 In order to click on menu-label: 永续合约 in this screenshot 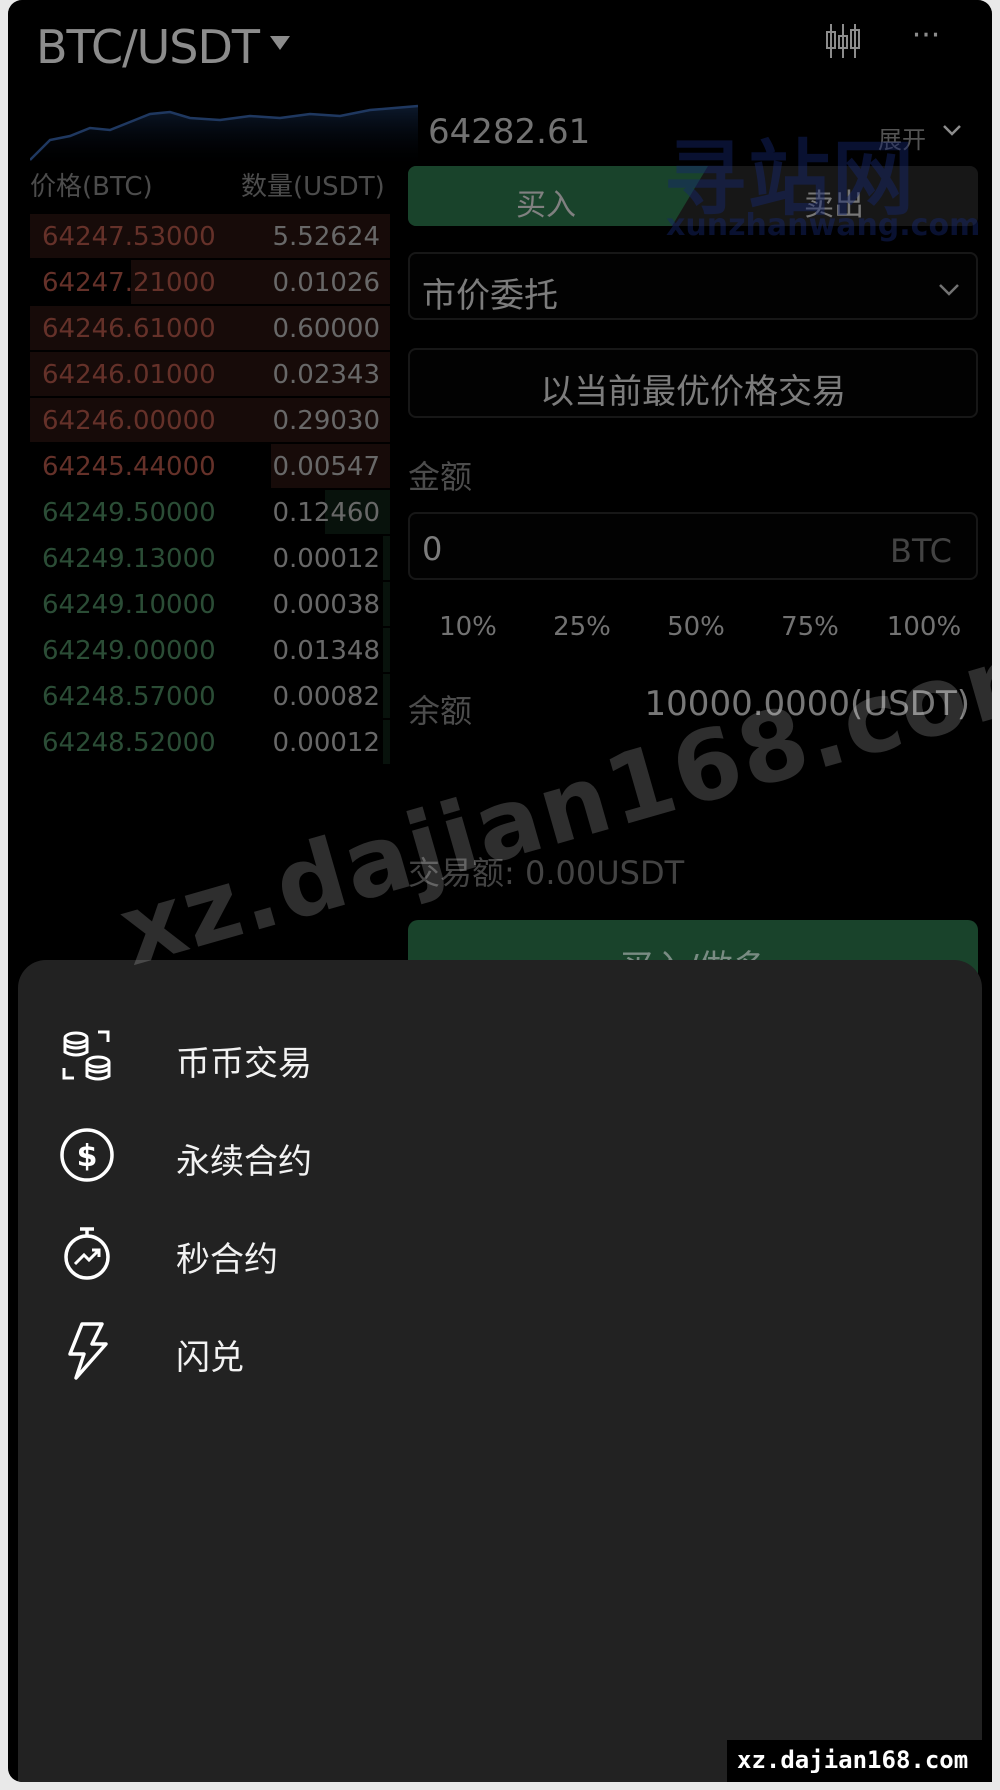, I will do `click(244, 1162)`.